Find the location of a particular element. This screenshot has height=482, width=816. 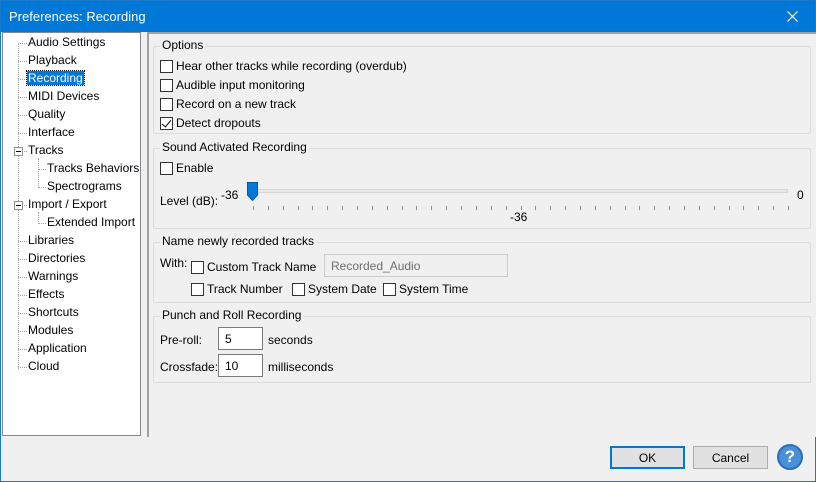

tree-item-interface: Interface is located at coordinates (51, 132).